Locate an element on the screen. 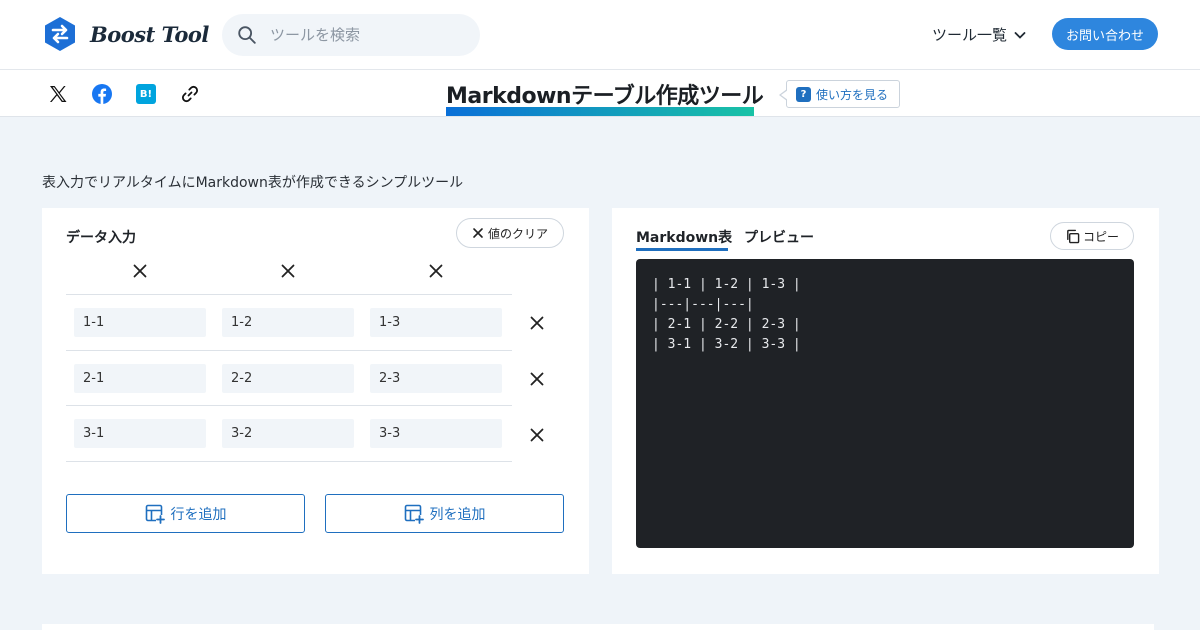  facebook-icon is located at coordinates (102, 94).